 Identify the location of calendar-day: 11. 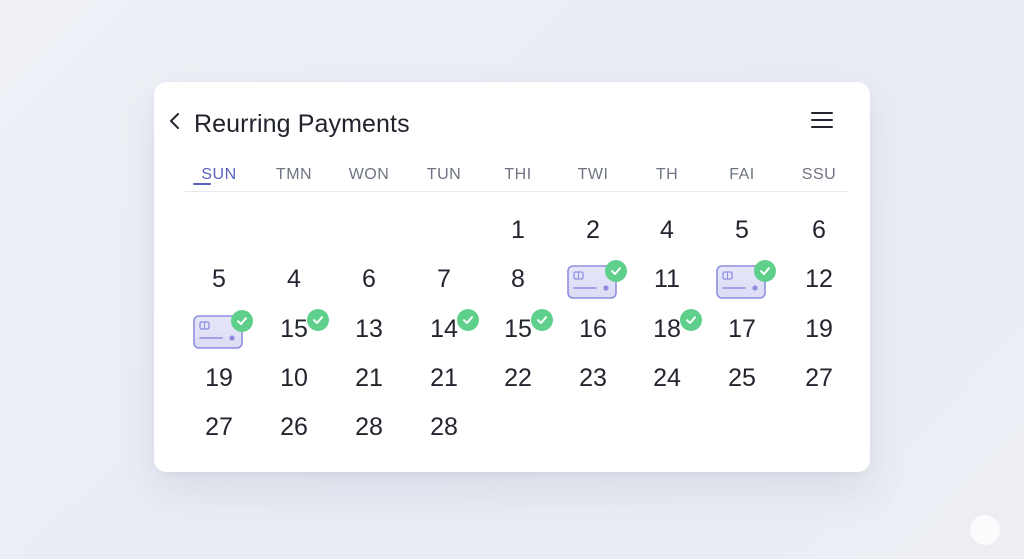
(667, 279).